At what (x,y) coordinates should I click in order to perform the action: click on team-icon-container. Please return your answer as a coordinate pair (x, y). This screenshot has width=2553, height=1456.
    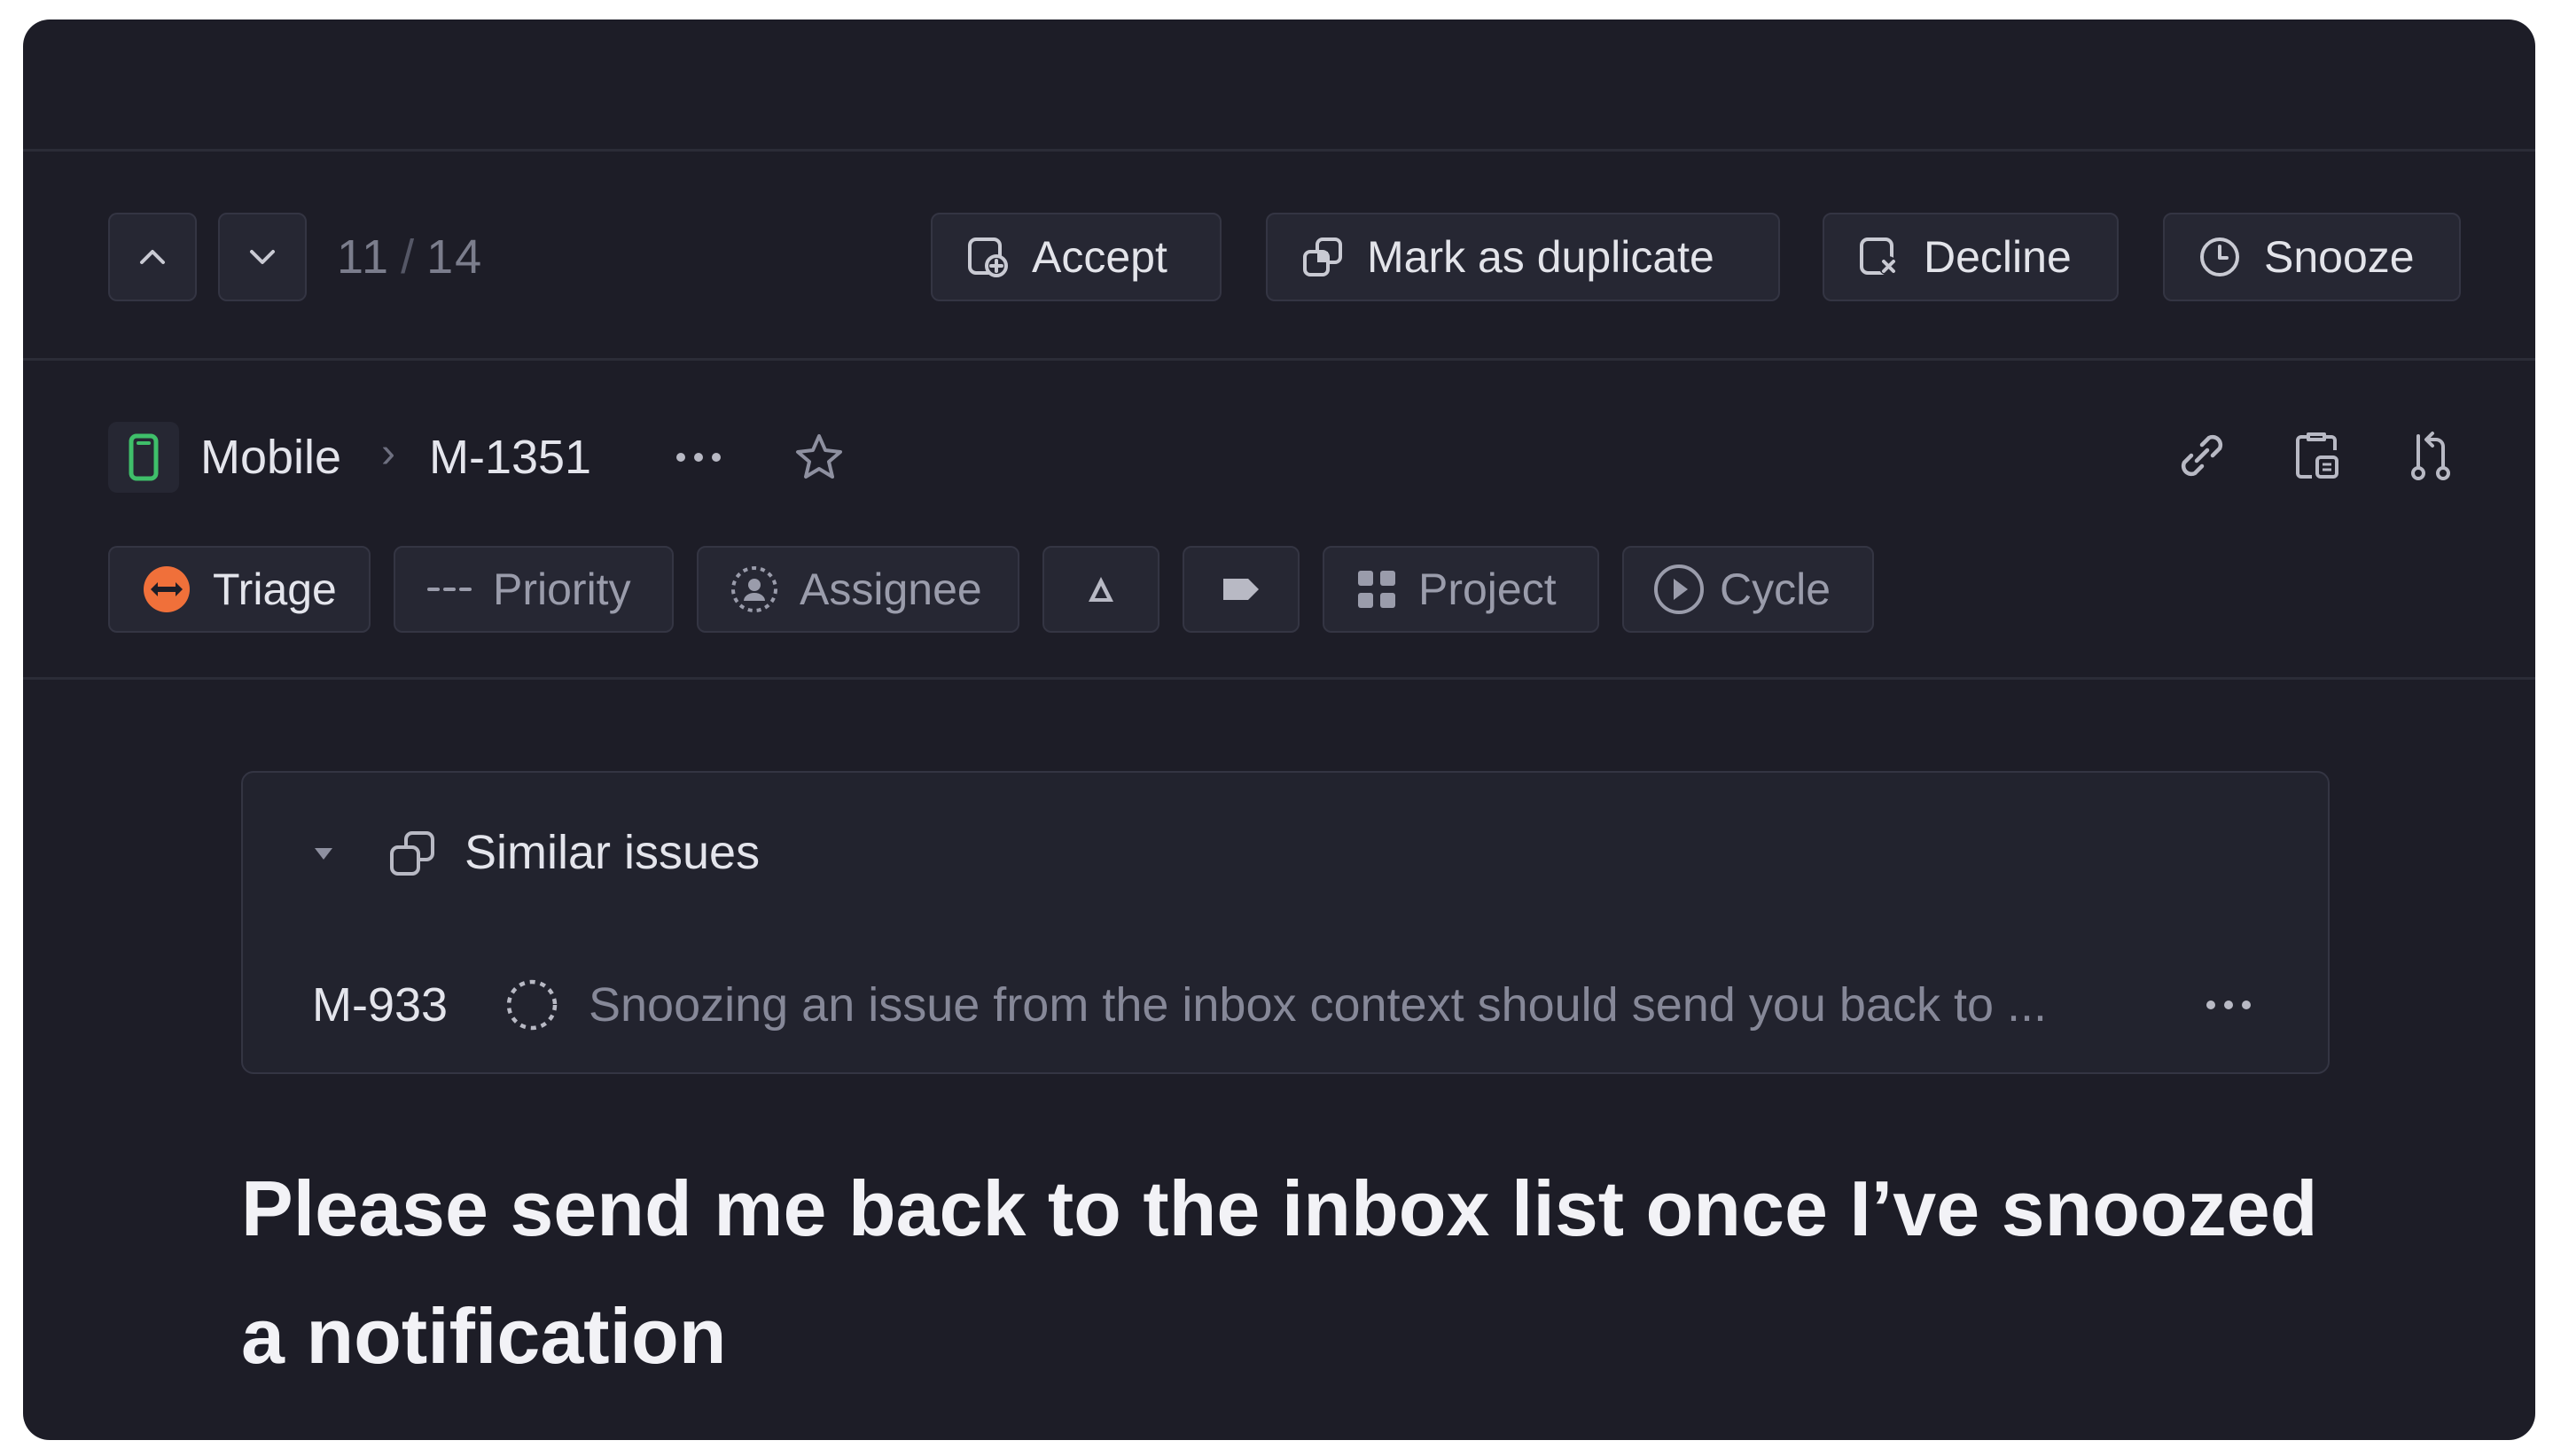
    Looking at the image, I should click on (143, 457).